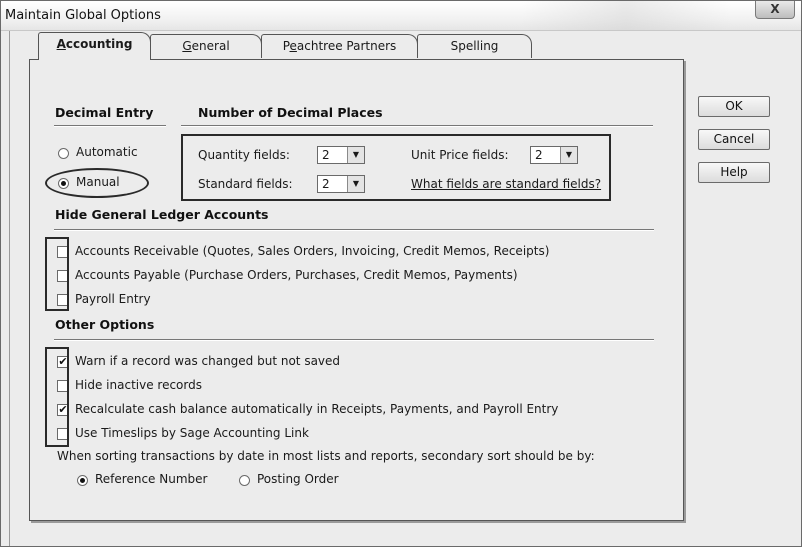  I want to click on tab-general-mnemonic: G, so click(187, 46).